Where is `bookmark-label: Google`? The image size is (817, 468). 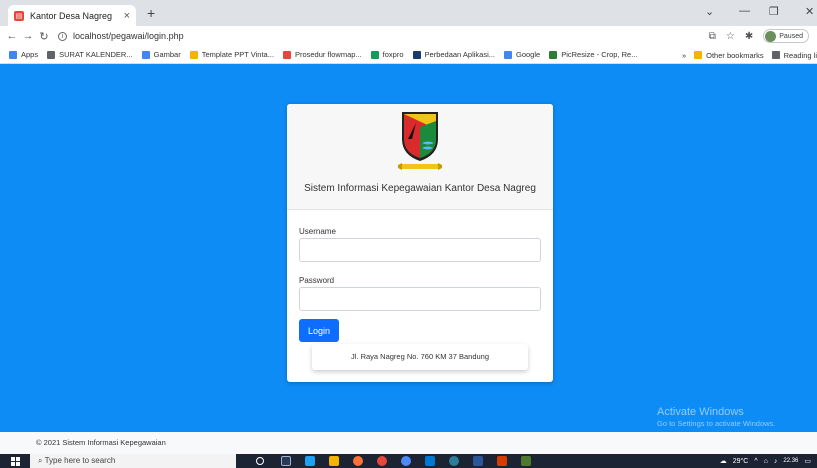
bookmark-label: Google is located at coordinates (528, 54).